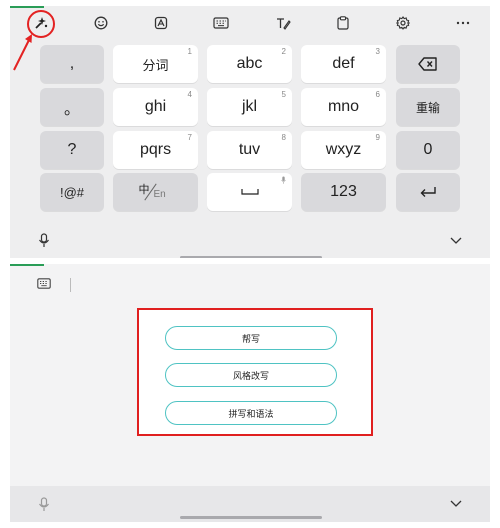 The width and height of the screenshot is (500, 528). Describe the element at coordinates (159, 194) in the screenshot. I see `en-label: En` at that location.